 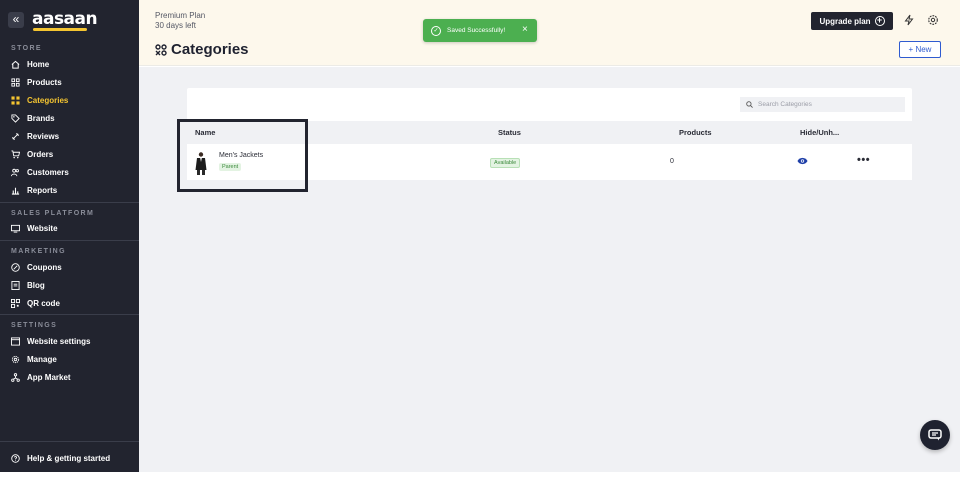 I want to click on more-options-icon: •••, so click(x=863, y=160).